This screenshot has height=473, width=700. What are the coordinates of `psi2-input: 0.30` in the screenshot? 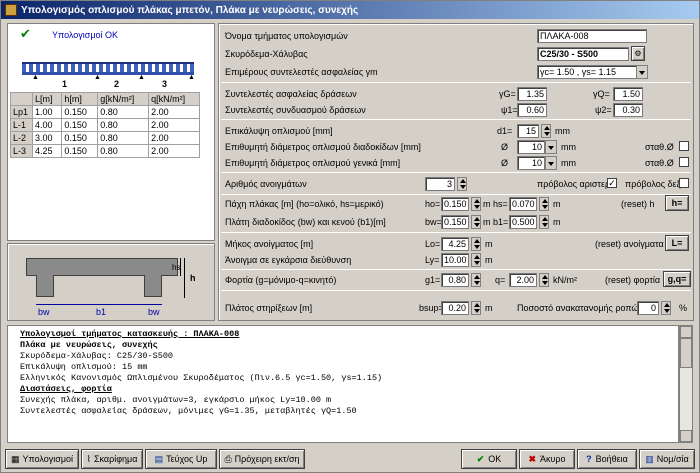 It's located at (628, 110).